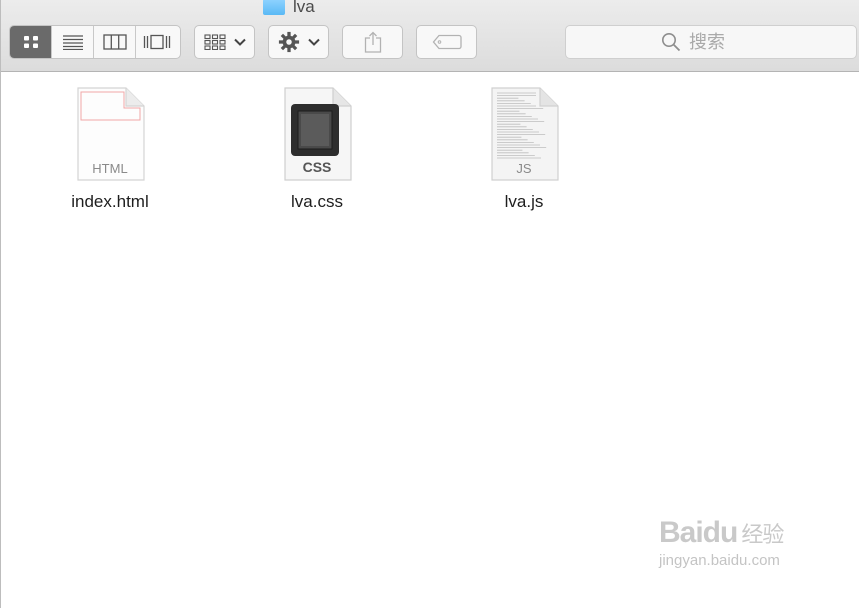  What do you see at coordinates (288, 42) in the screenshot?
I see `gear-icon` at bounding box center [288, 42].